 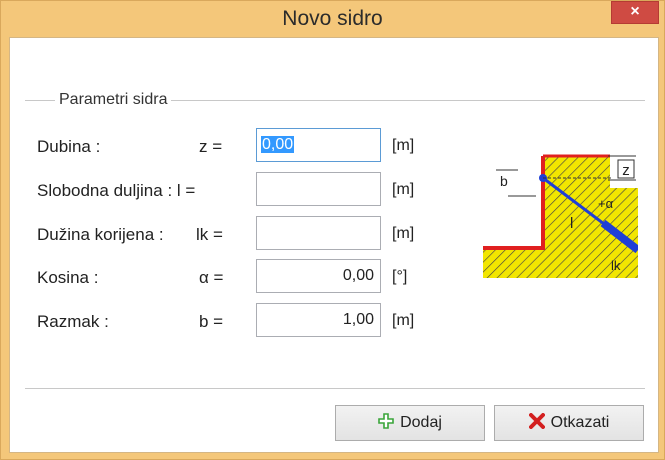 What do you see at coordinates (513, 263) in the screenshot?
I see `soil-lower-area` at bounding box center [513, 263].